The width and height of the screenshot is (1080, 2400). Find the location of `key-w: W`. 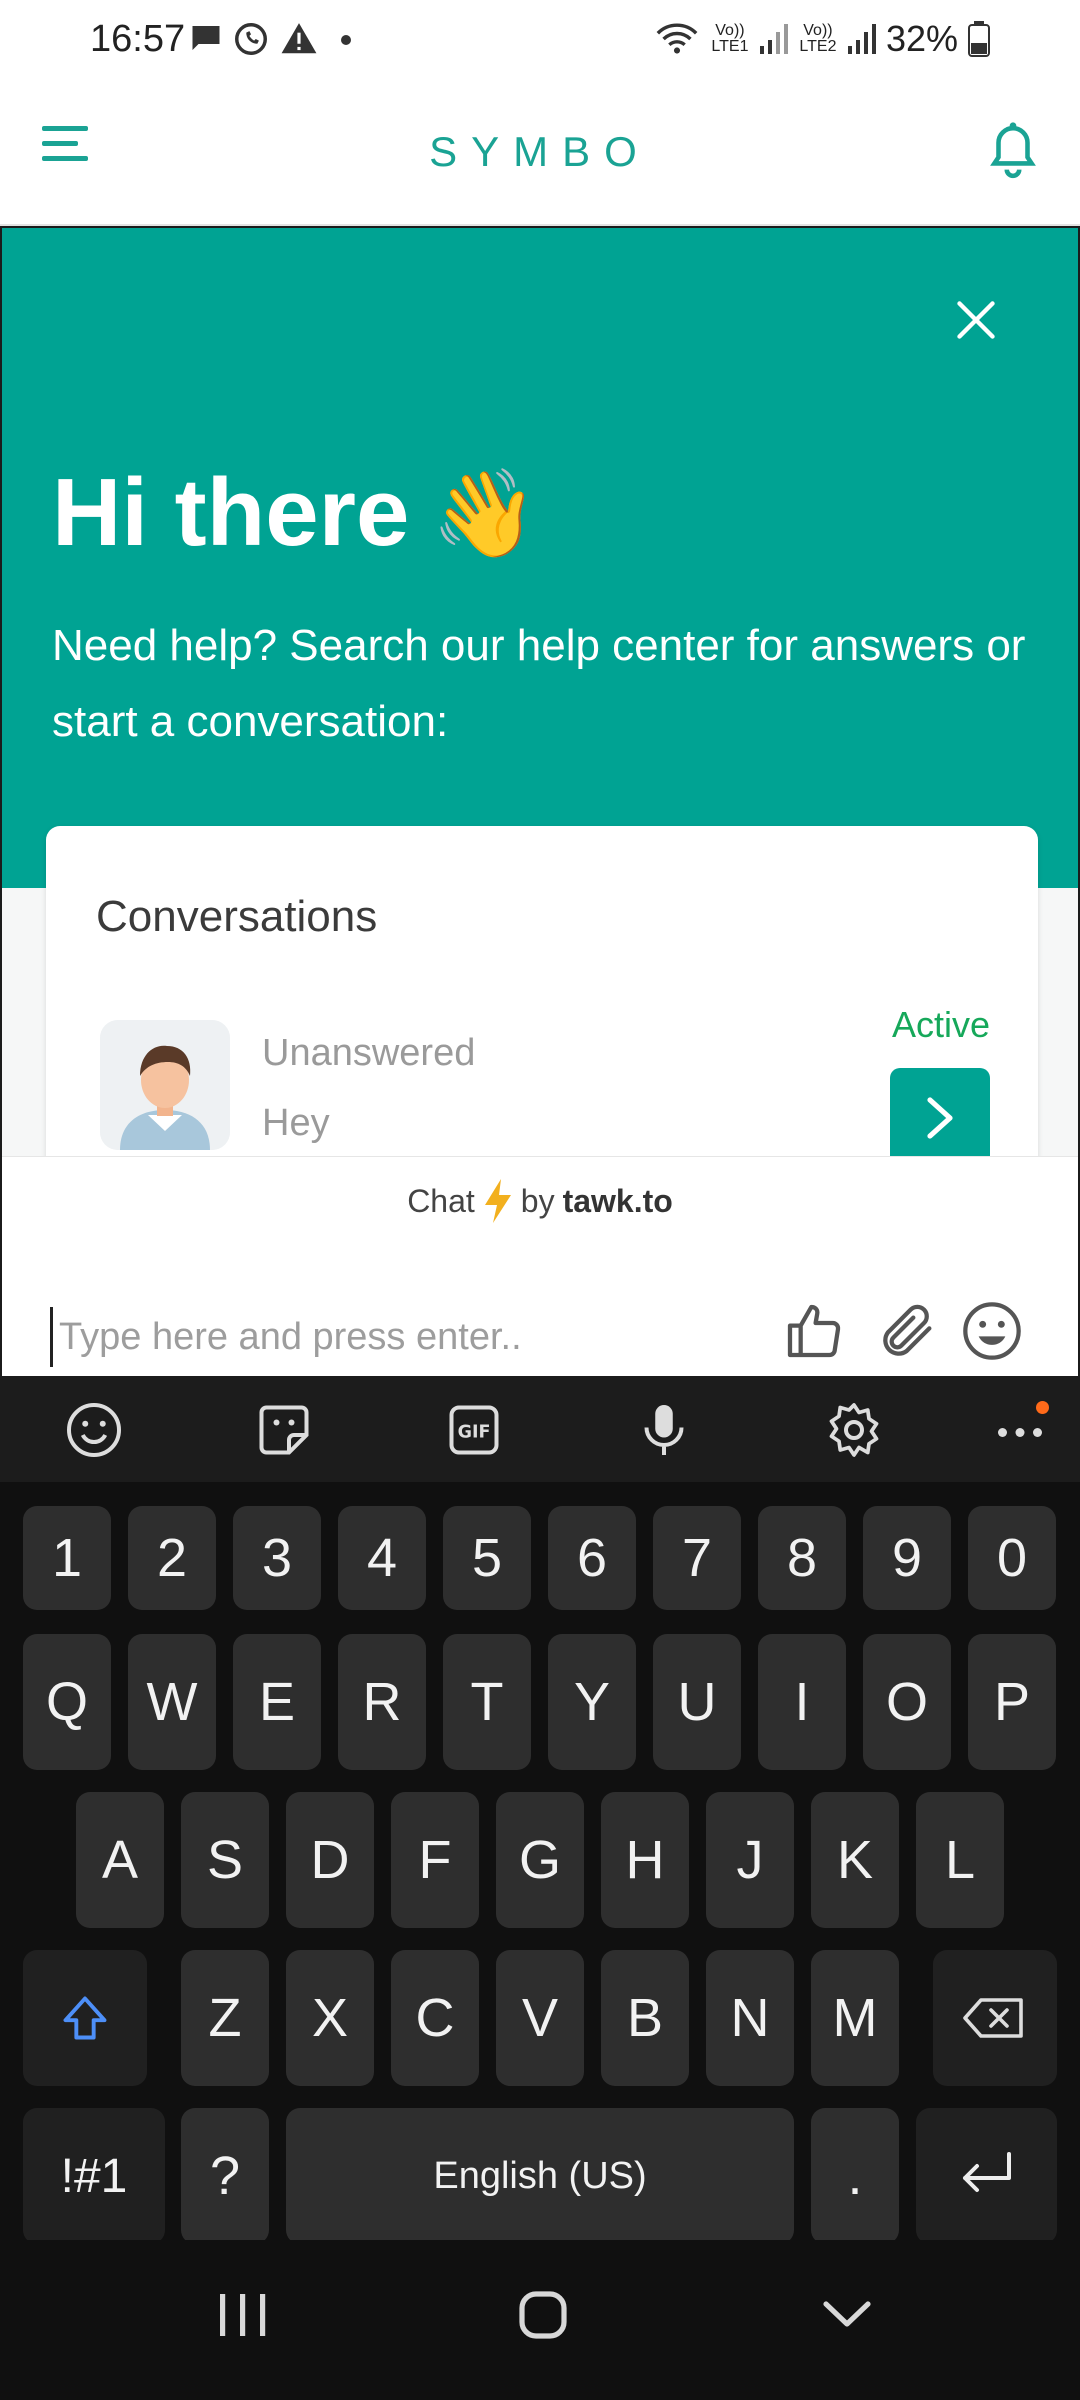

key-w: W is located at coordinates (172, 1702).